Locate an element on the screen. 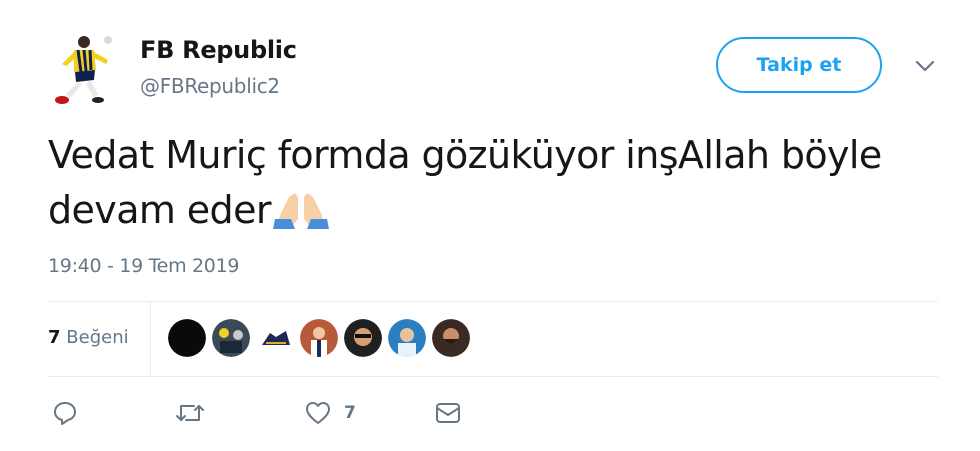 This screenshot has height=451, width=980. folded-hands-icon is located at coordinates (301, 209).